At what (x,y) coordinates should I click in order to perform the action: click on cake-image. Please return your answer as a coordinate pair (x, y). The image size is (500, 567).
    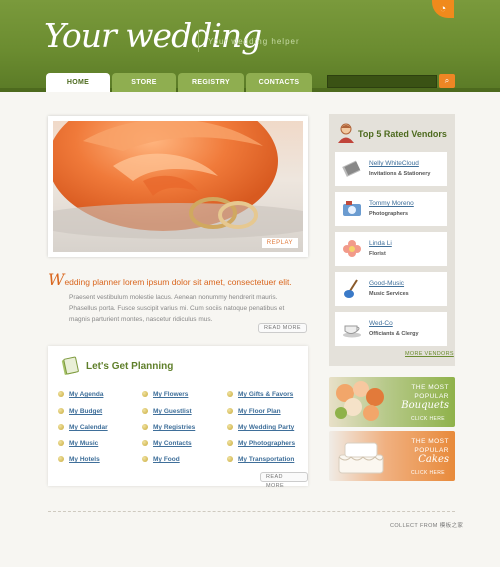
    Looking at the image, I should click on (361, 458).